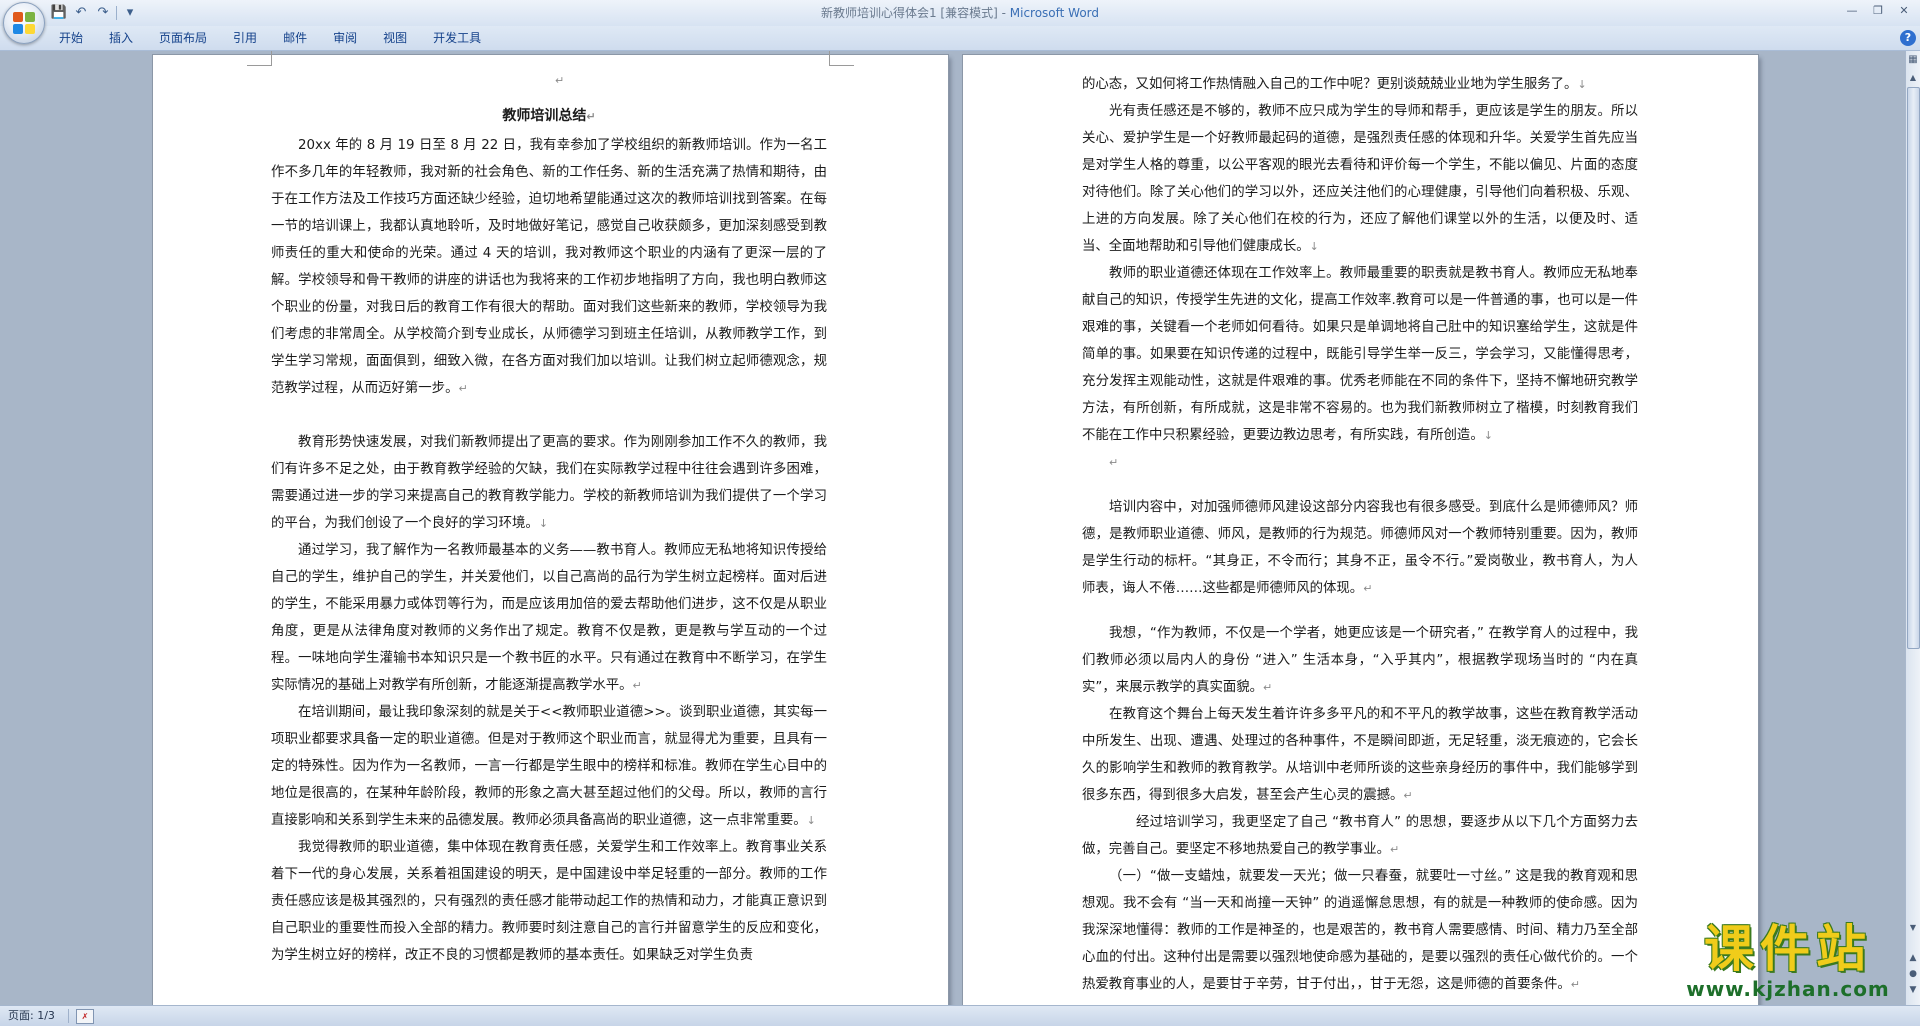 The width and height of the screenshot is (1920, 1026). Describe the element at coordinates (1913, 928) in the screenshot. I see `scroll-down-icon: ▼` at that location.